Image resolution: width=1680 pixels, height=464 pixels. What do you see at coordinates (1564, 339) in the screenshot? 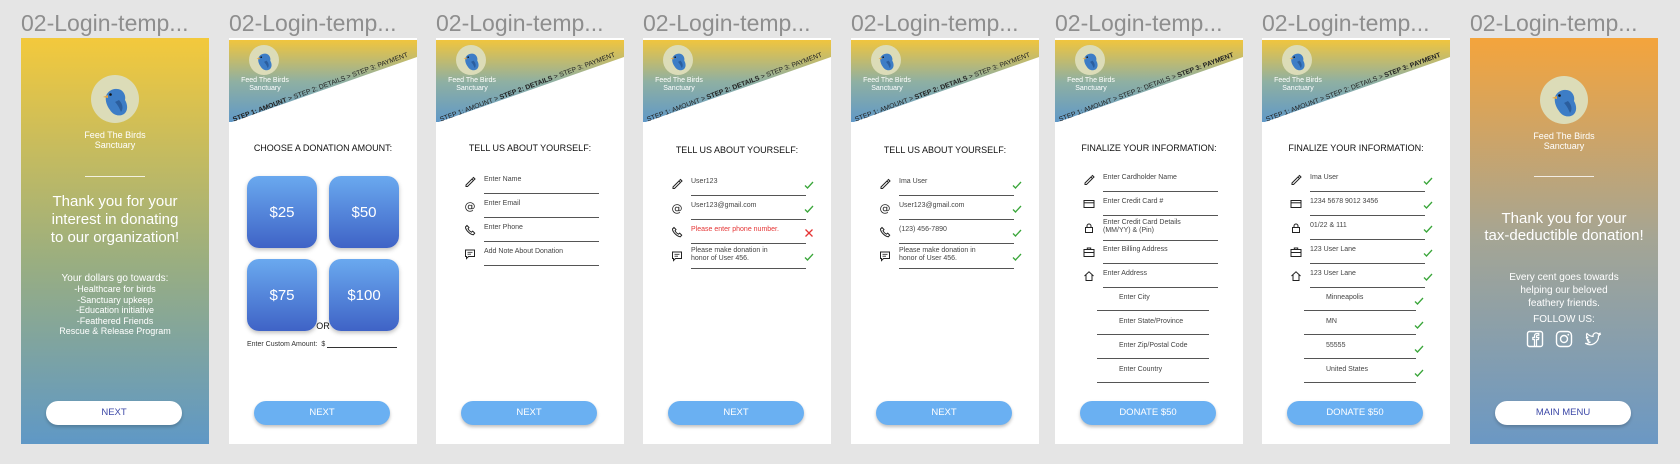
I see `instagram-icon` at bounding box center [1564, 339].